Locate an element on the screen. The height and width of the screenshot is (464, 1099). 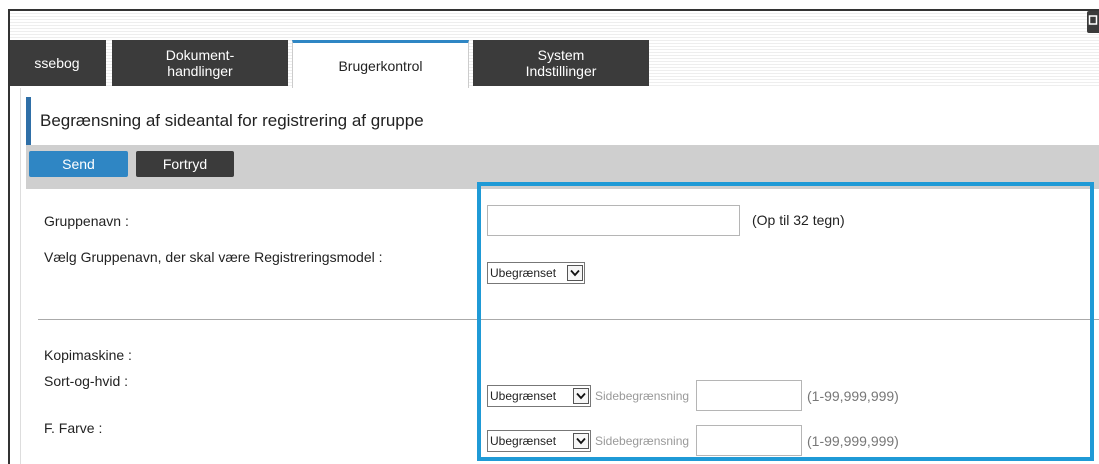
tab-label: Brugerkontrol is located at coordinates (380, 65).